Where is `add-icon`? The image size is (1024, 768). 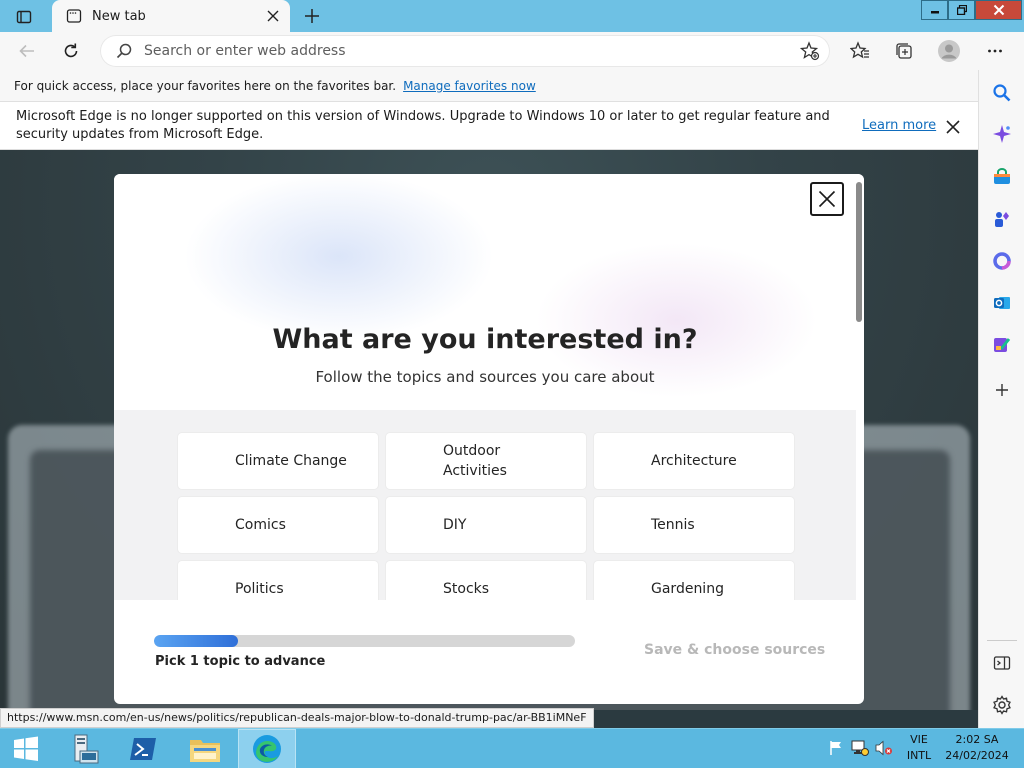
add-icon is located at coordinates (1002, 390).